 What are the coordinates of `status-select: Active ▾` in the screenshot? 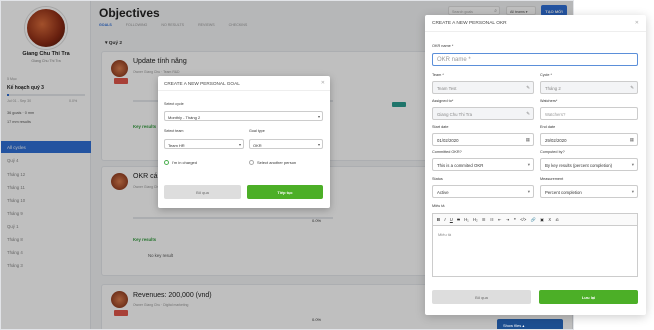 It's located at (483, 191).